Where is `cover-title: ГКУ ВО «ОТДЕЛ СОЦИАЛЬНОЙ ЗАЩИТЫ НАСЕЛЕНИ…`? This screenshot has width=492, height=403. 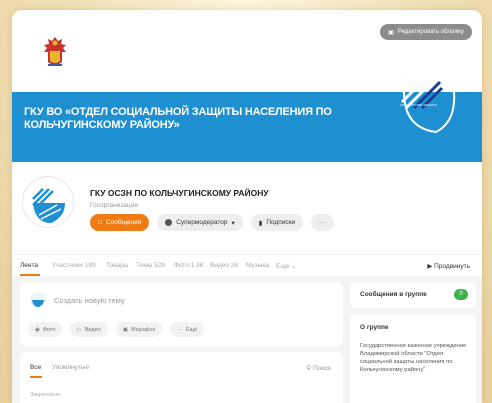
cover-title: ГКУ ВО «ОТДЕЛ СОЦИАЛЬНОЙ ЗАЩИТЫ НАСЕЛЕНИ… is located at coordinates (178, 118).